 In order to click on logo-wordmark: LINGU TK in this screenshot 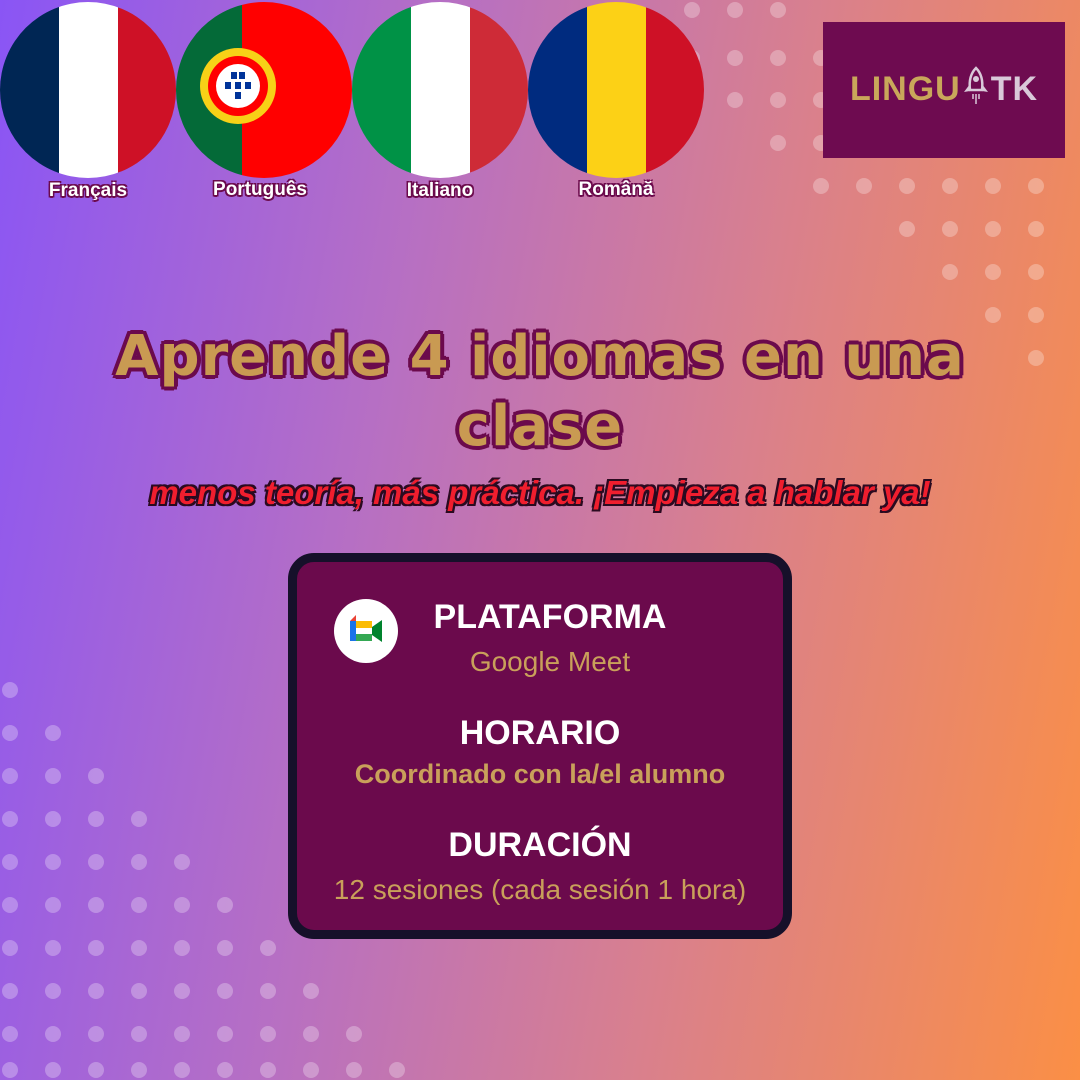, I will do `click(944, 87)`.